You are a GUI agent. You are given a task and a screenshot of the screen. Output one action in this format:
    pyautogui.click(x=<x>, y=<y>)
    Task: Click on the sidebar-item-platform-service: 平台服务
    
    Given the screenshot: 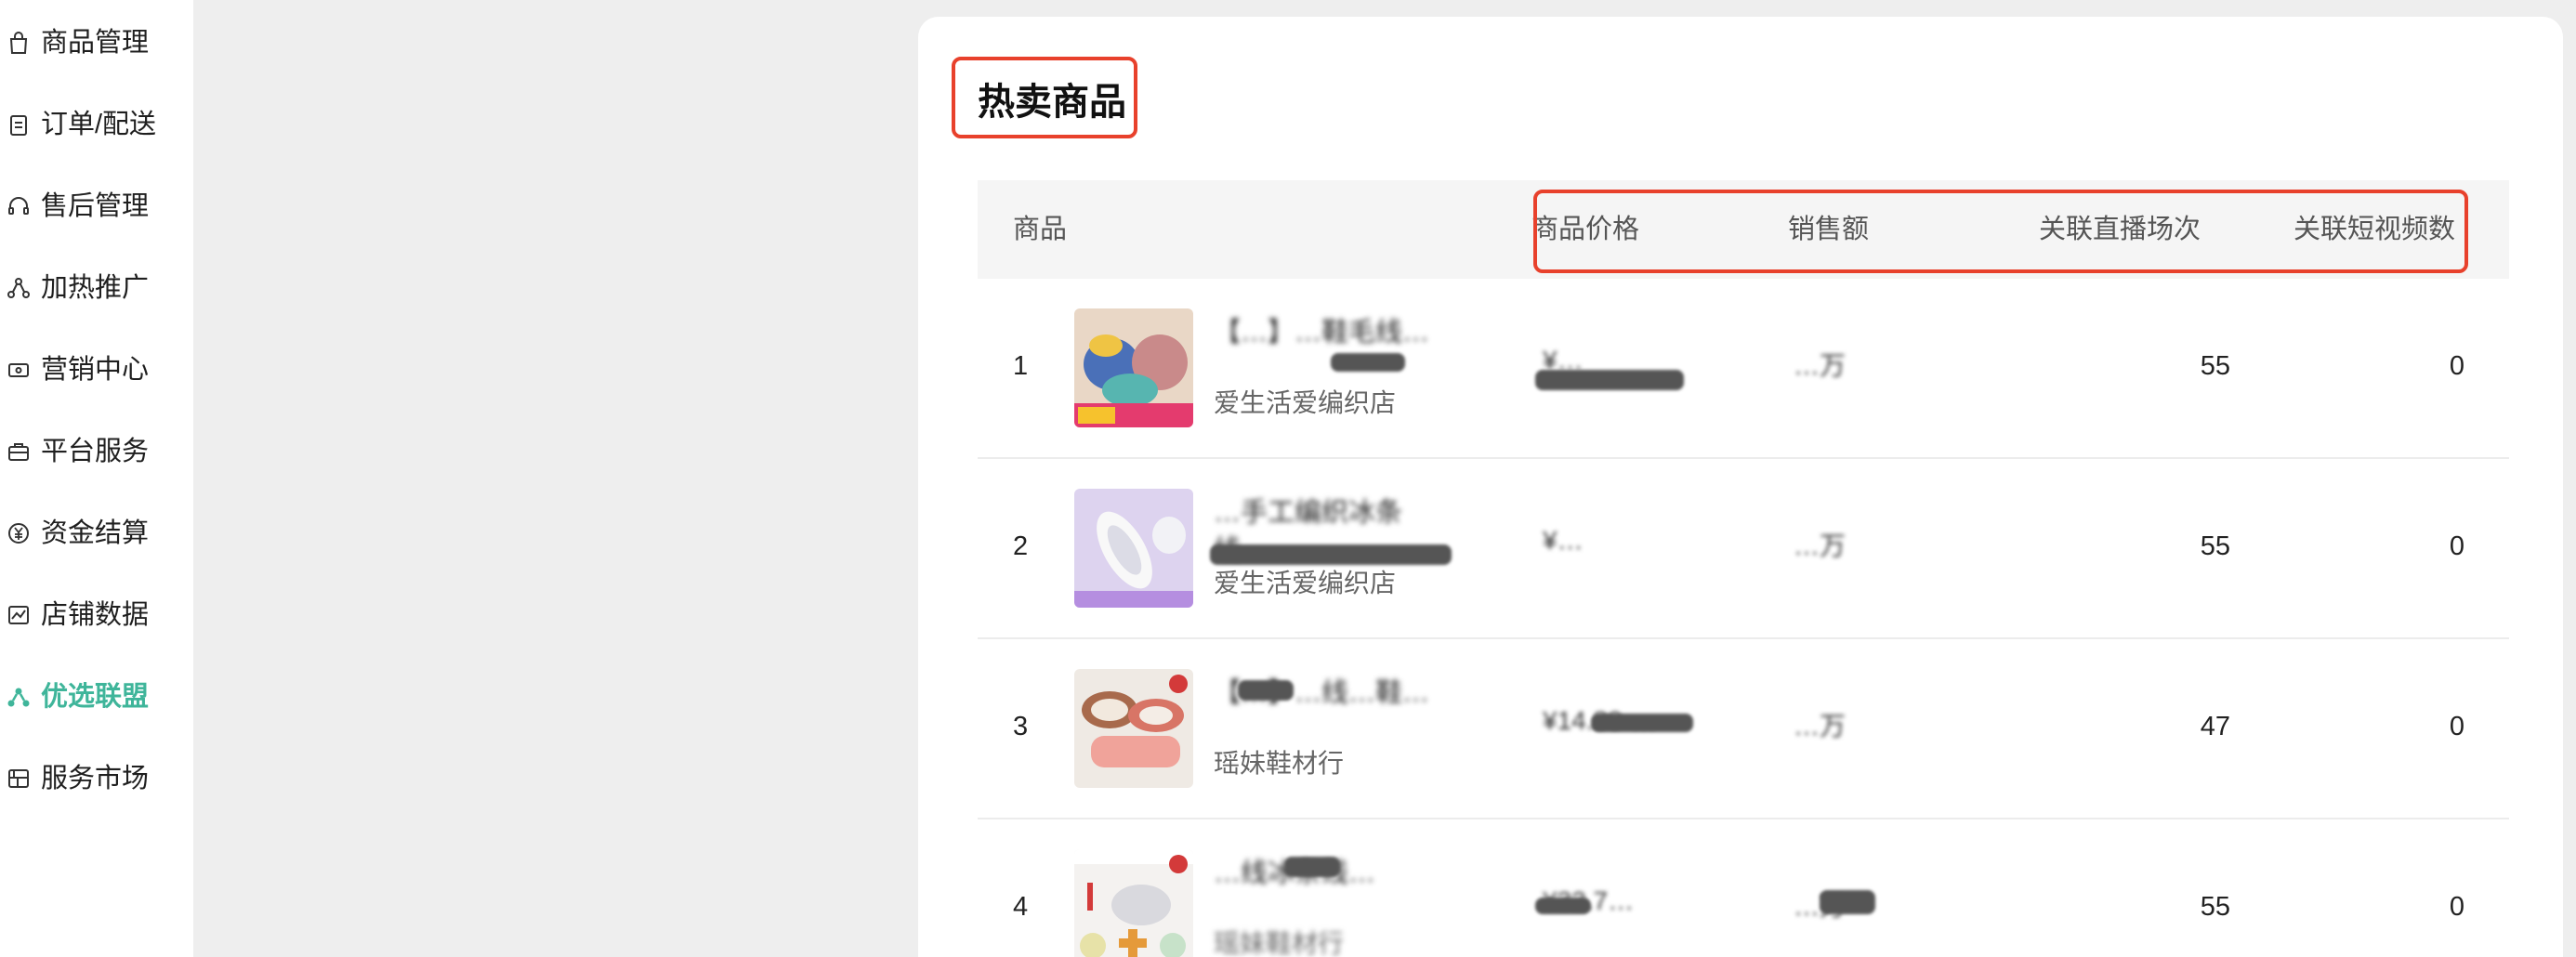 What is the action you would take?
    pyautogui.click(x=96, y=451)
    